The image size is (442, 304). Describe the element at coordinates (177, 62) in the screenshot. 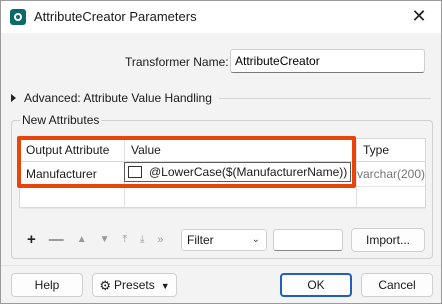

I see `transformer-name-label: Transformer Name:` at that location.